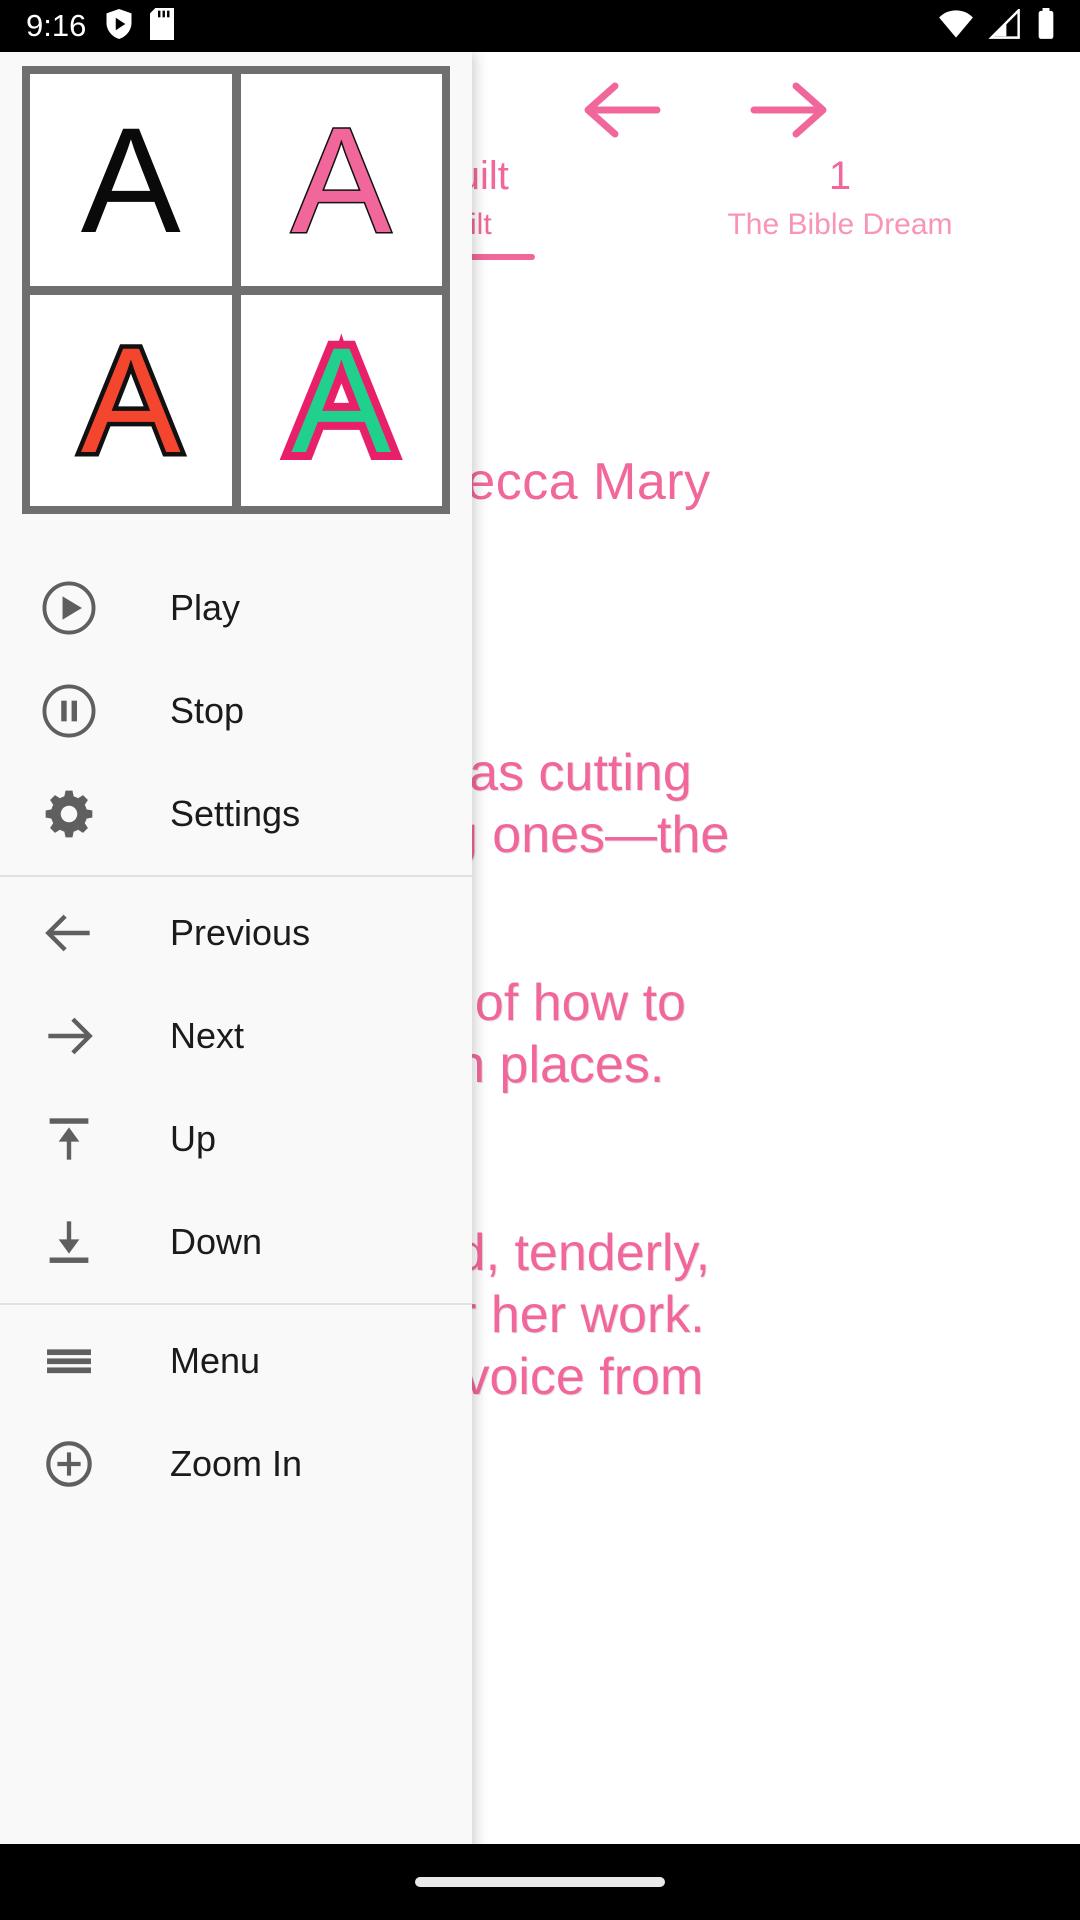 The height and width of the screenshot is (1920, 1080). What do you see at coordinates (956, 26) in the screenshot?
I see `wifi-icon` at bounding box center [956, 26].